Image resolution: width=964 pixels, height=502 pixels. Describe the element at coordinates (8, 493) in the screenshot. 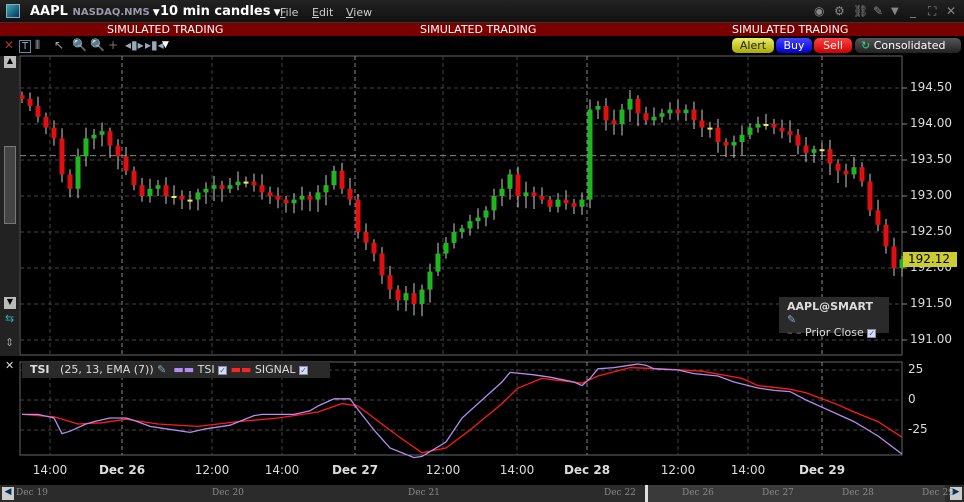

I see `scroll-left-icon: ◀` at that location.